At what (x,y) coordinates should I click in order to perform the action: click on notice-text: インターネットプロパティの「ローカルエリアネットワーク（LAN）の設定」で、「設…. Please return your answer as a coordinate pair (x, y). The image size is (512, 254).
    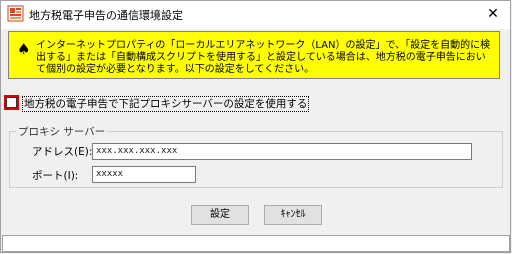
    Looking at the image, I should click on (263, 57).